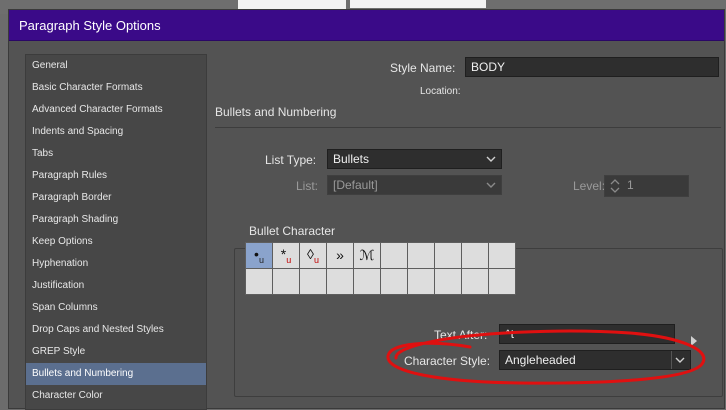  I want to click on bullet-grid-row: •u *u ◊u » ℳ, so click(380, 255).